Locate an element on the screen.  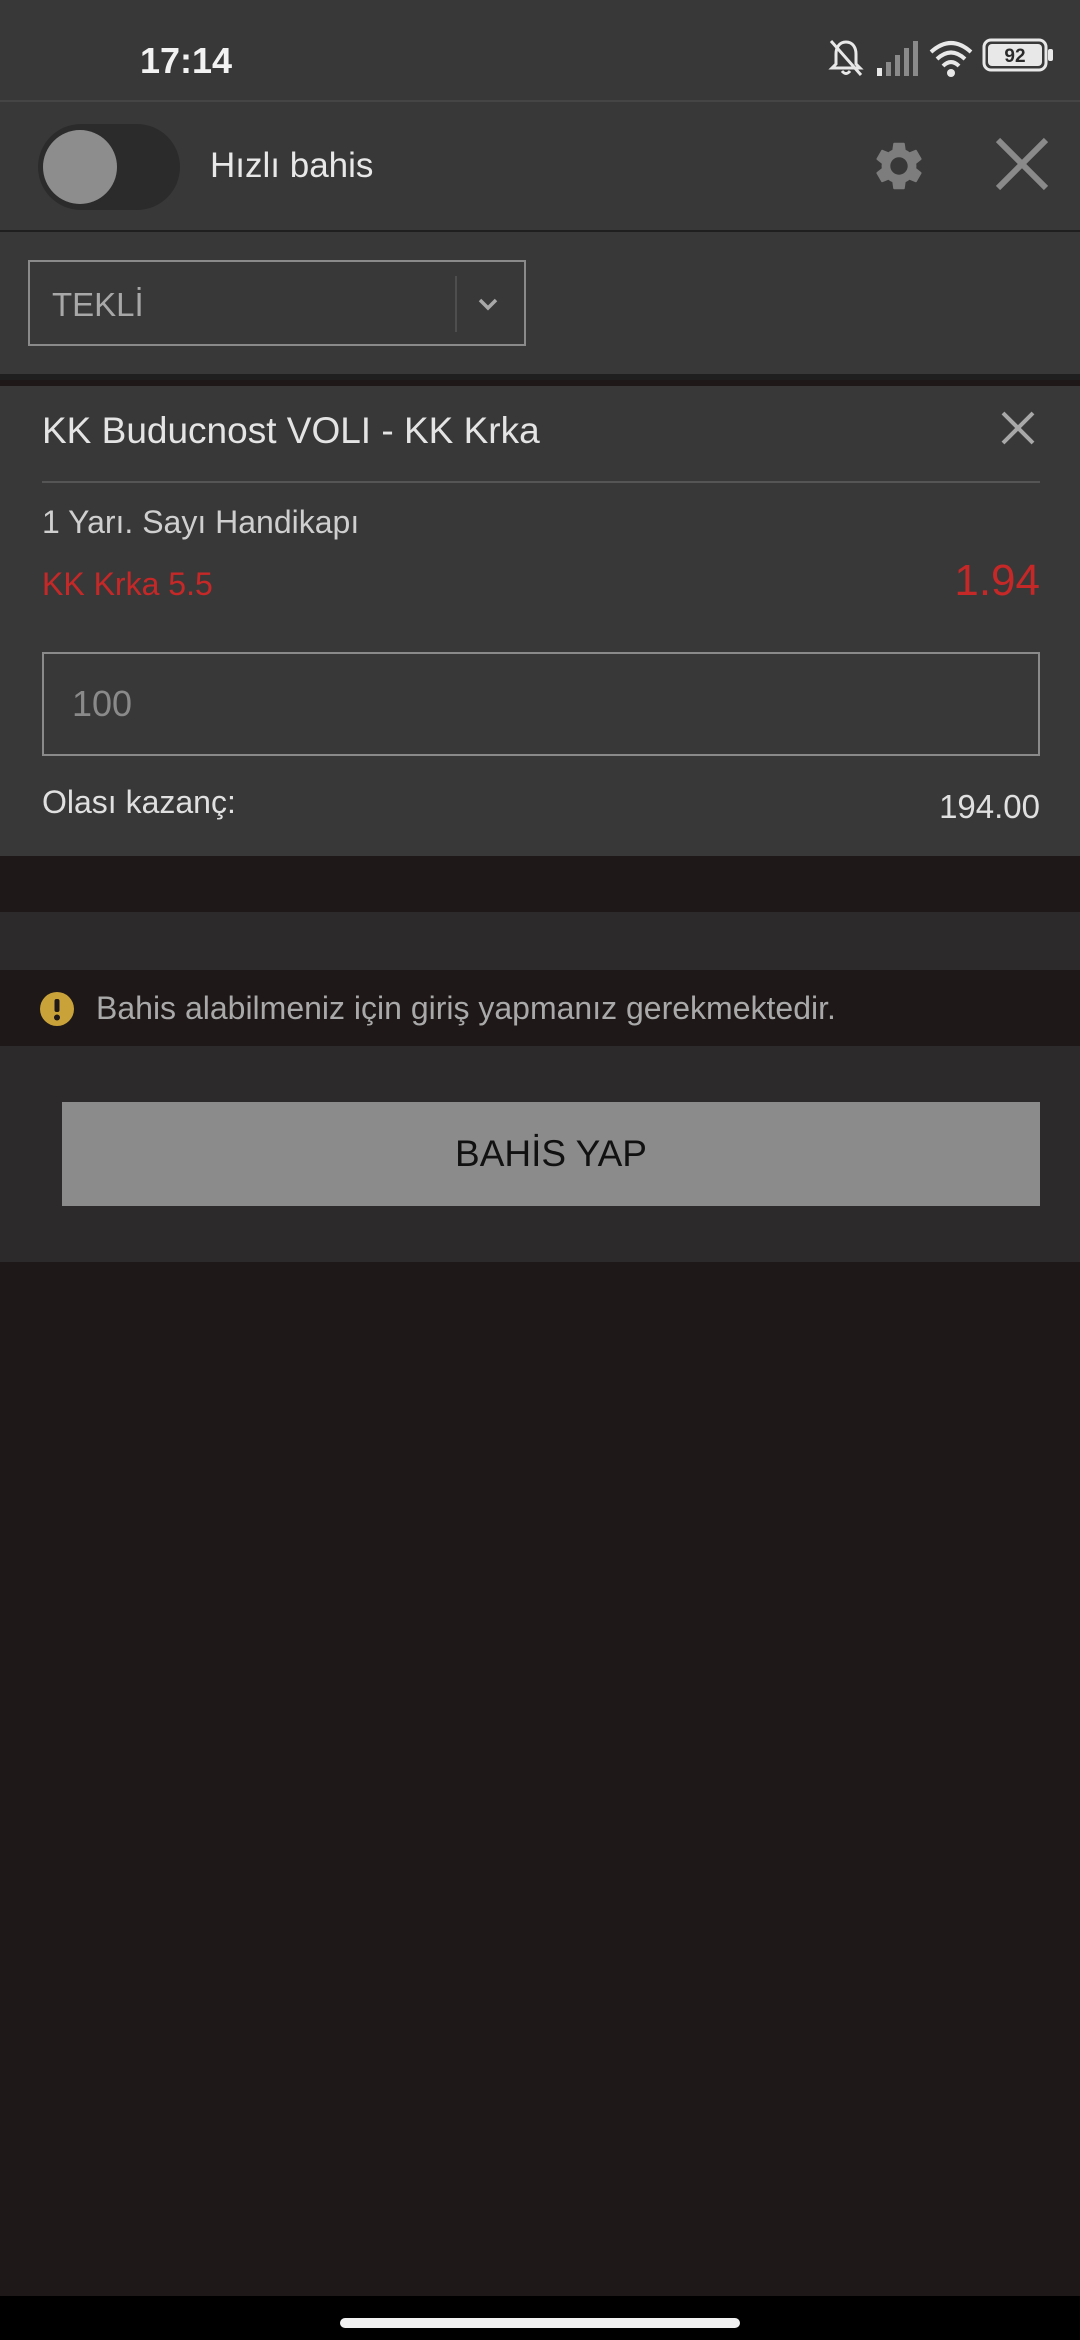
odds-value: 1.94 is located at coordinates (997, 580).